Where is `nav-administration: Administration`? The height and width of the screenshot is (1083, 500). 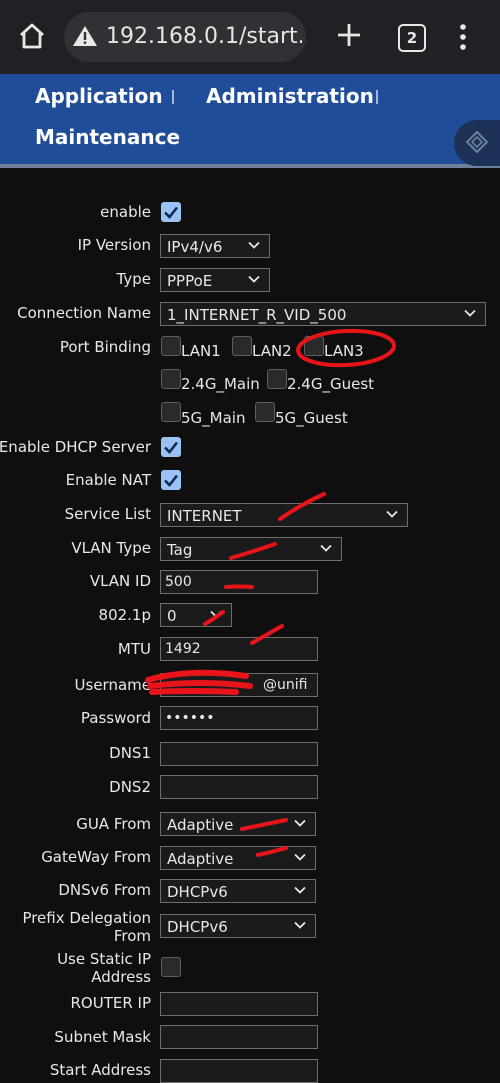 nav-administration: Administration is located at coordinates (290, 96).